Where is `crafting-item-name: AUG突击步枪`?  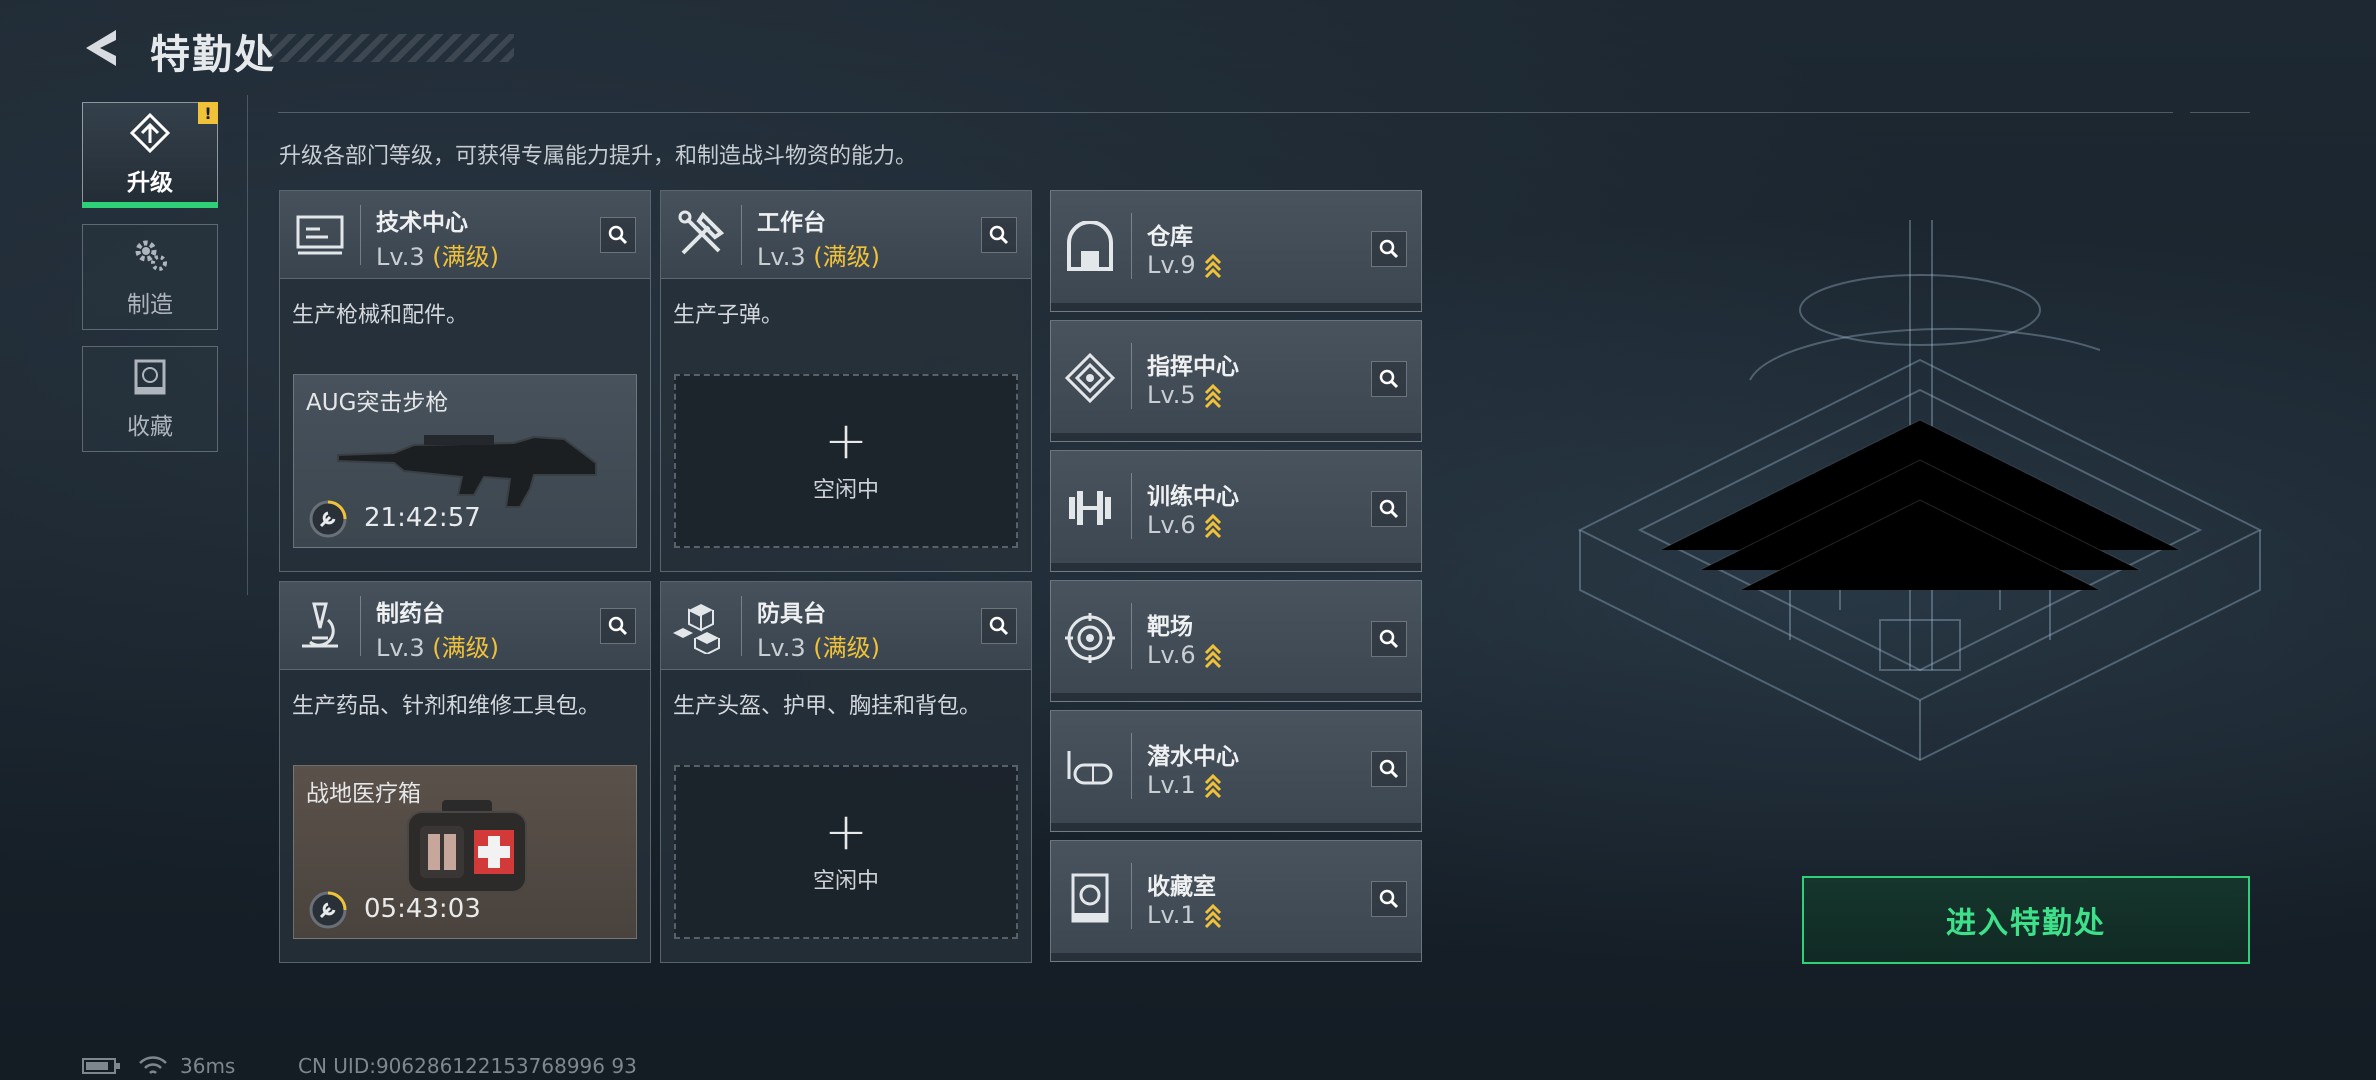 crafting-item-name: AUG突击步枪 is located at coordinates (377, 403).